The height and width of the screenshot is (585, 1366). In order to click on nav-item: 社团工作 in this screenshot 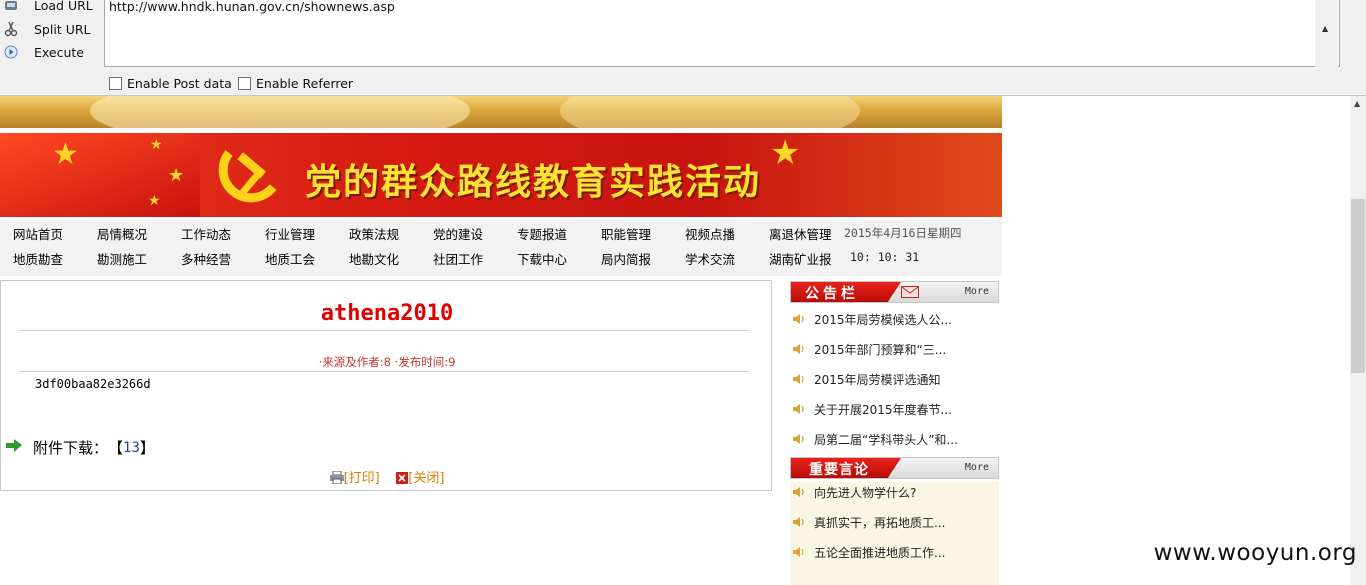, I will do `click(458, 258)`.